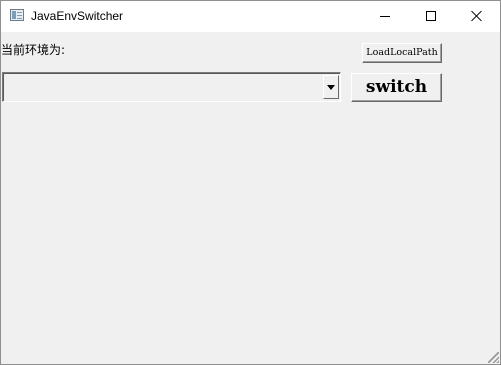 This screenshot has width=501, height=365. What do you see at coordinates (77, 16) in the screenshot?
I see `window-title: JavaEnvSwitcher` at bounding box center [77, 16].